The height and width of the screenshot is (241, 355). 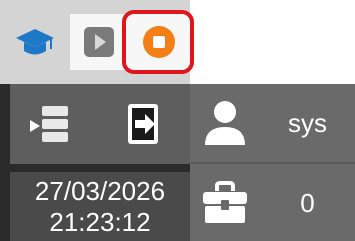 I want to click on exit-door-icon, so click(x=143, y=124).